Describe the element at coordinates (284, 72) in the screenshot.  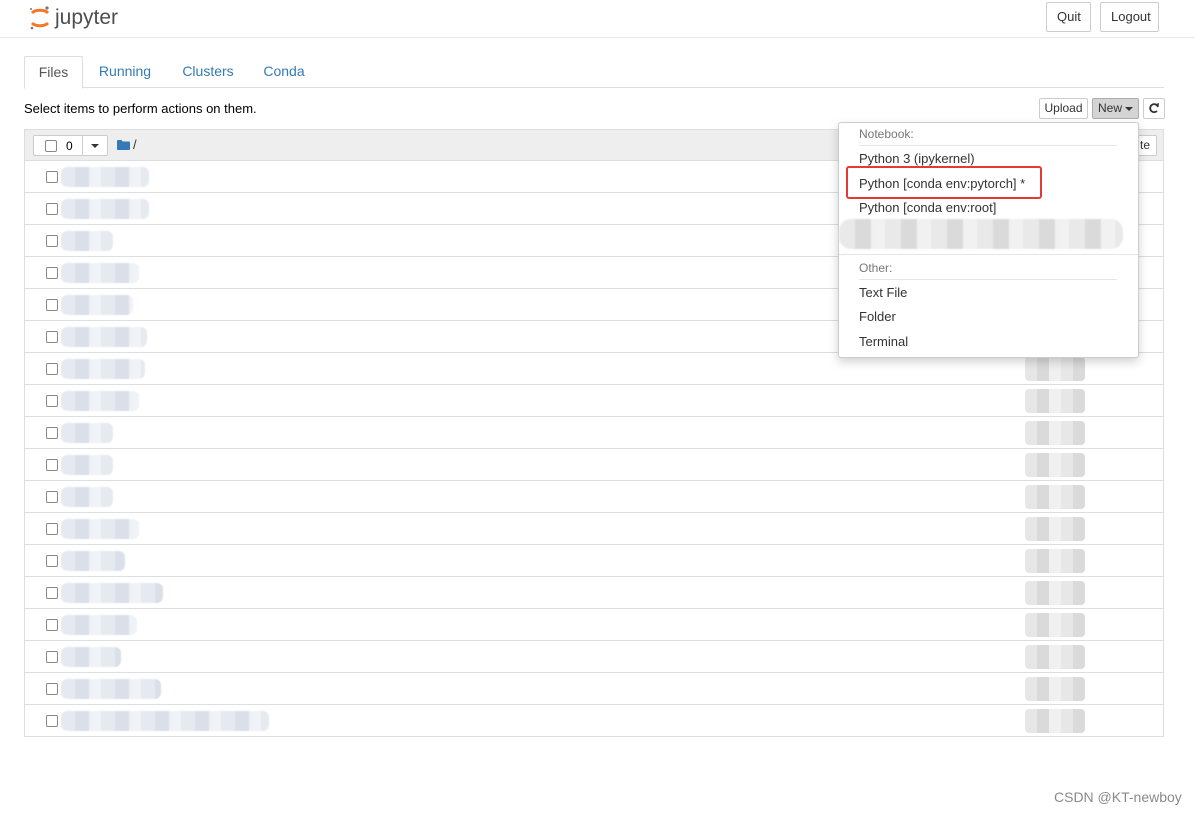
I see `tab-conda: Conda` at that location.